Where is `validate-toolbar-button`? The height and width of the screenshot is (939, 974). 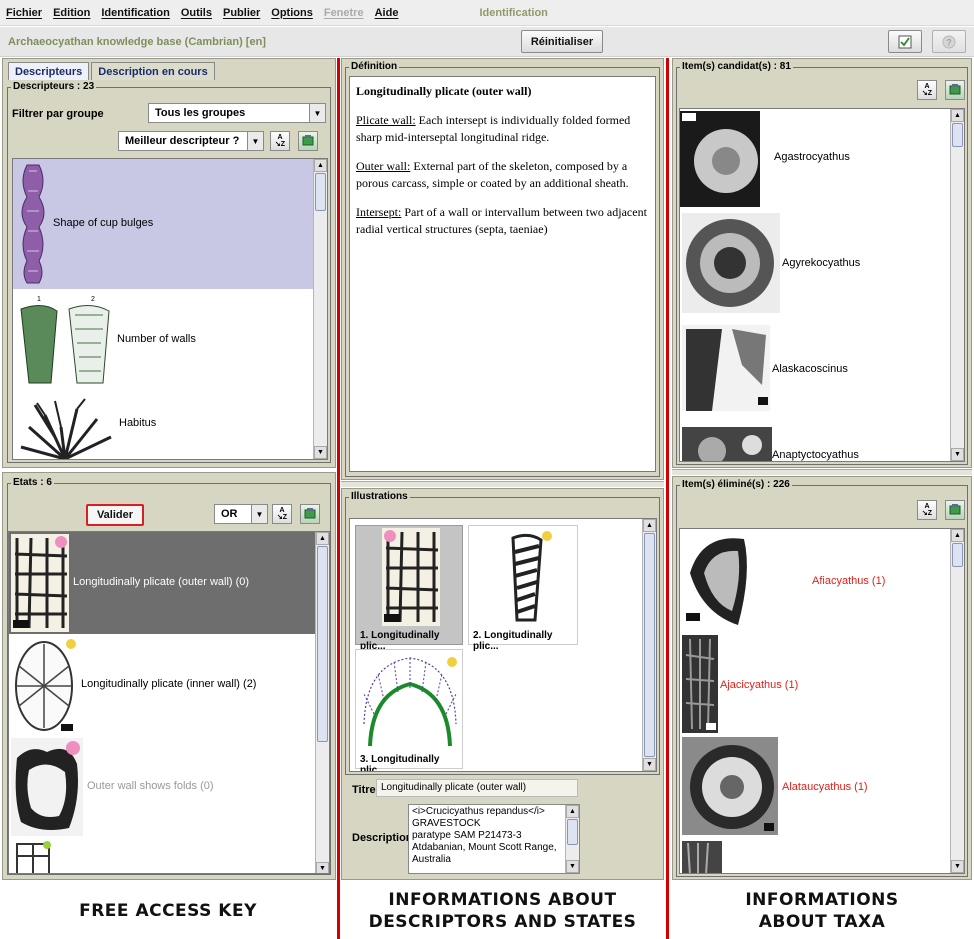 validate-toolbar-button is located at coordinates (905, 41).